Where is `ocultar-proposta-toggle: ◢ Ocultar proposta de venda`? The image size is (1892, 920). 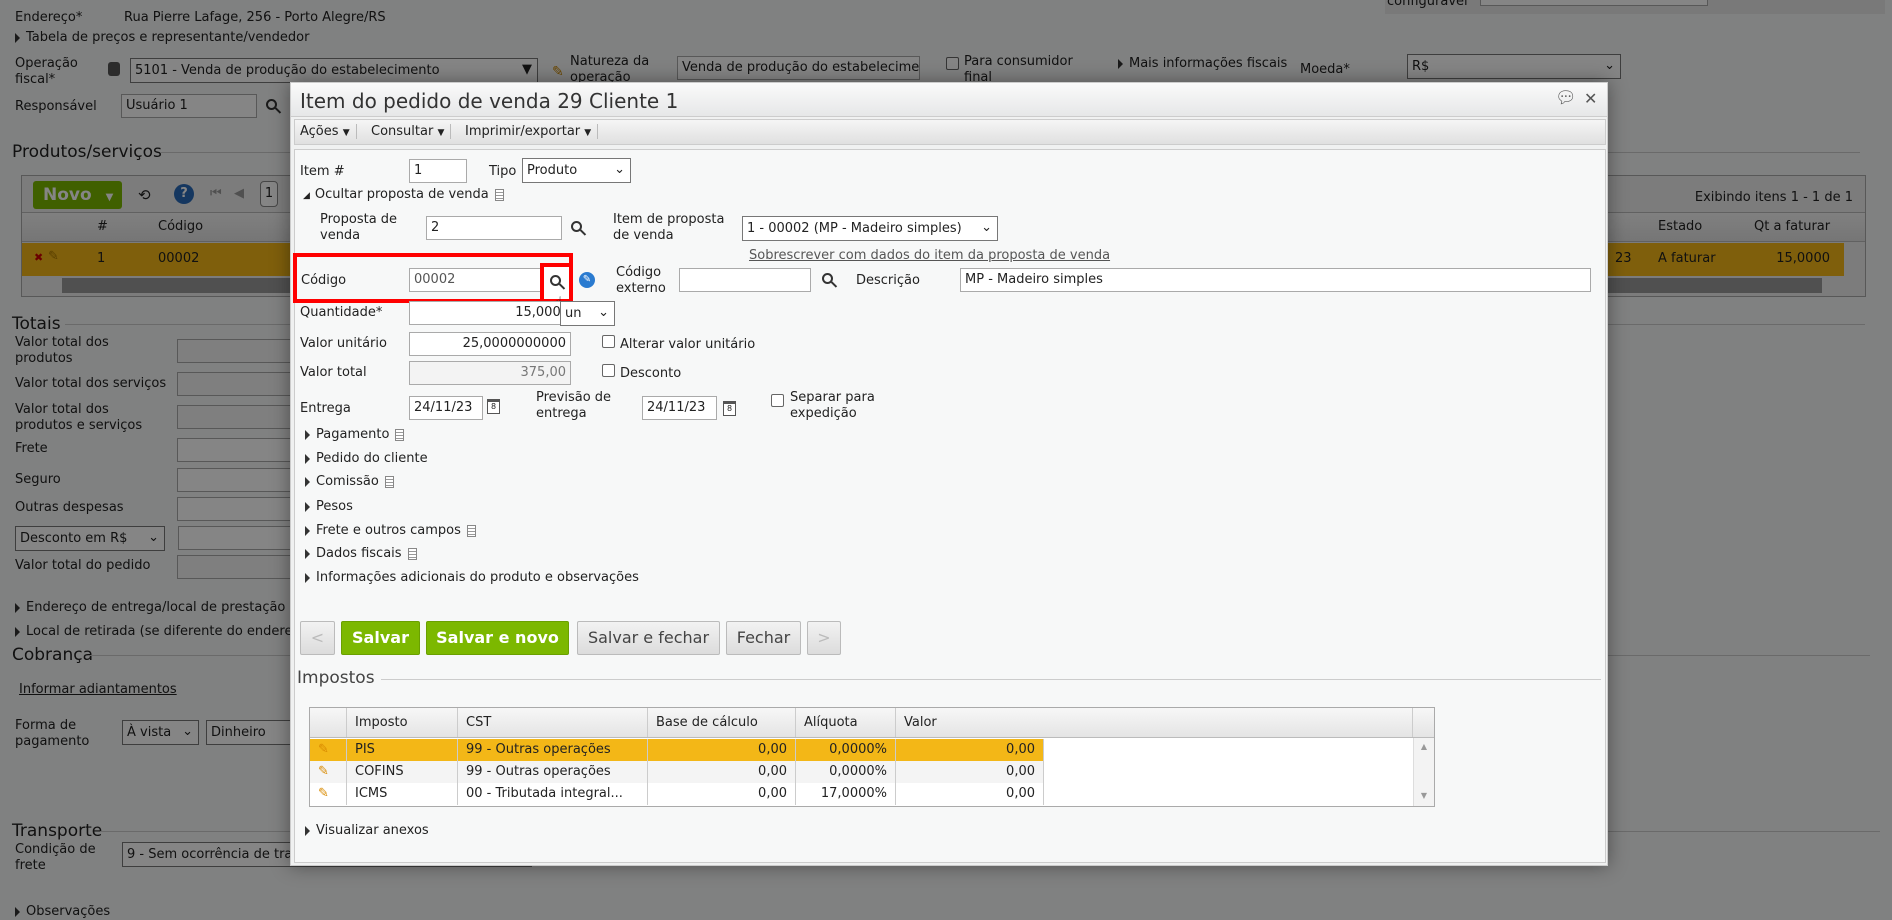
ocultar-proposta-toggle: ◢ Ocultar proposta de venda is located at coordinates (403, 195).